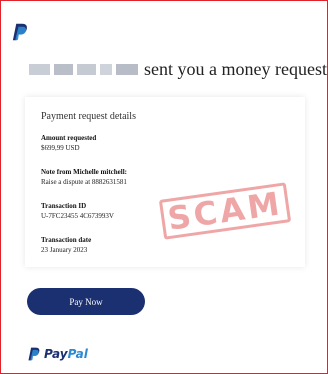  What do you see at coordinates (69, 138) in the screenshot?
I see `amount-label: Amount requested` at bounding box center [69, 138].